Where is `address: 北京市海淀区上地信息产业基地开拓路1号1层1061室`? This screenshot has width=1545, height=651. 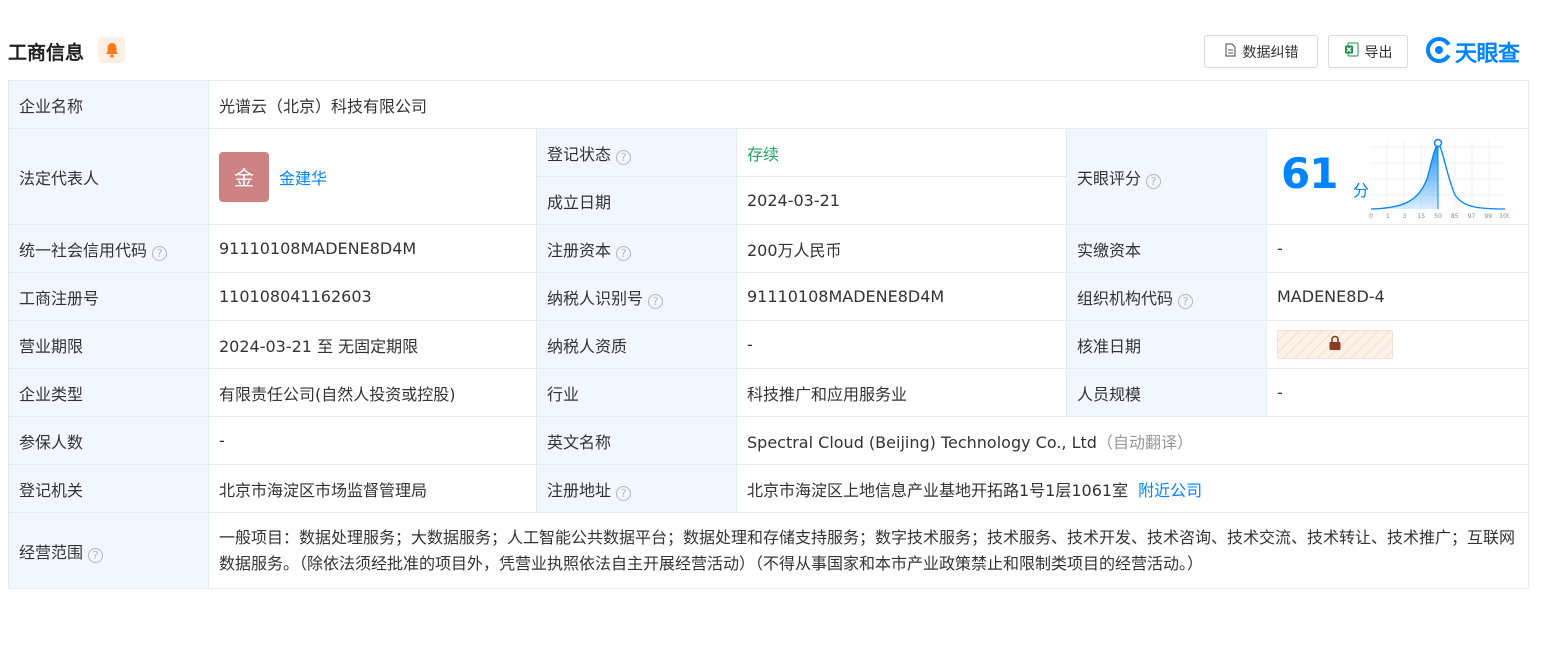
address: 北京市海淀区上地信息产业基地开拓路1号1层1061室 is located at coordinates (938, 490).